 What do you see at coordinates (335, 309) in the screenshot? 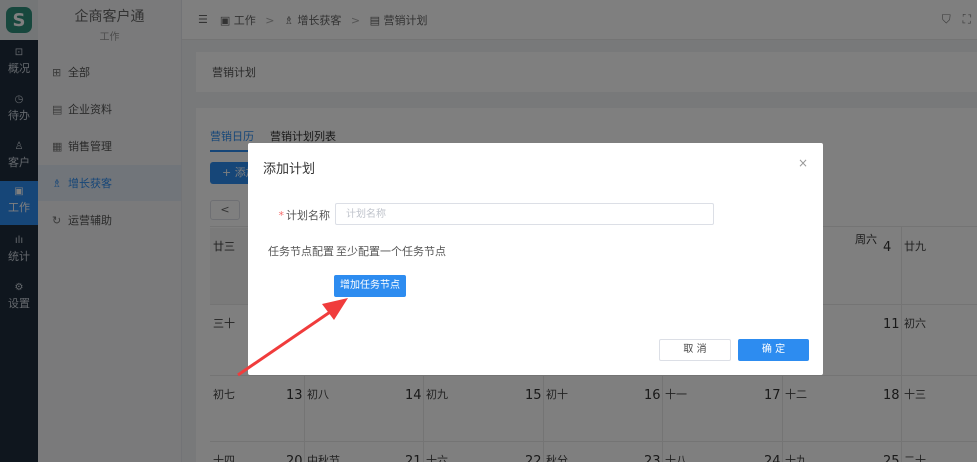
I see `arrow-head` at bounding box center [335, 309].